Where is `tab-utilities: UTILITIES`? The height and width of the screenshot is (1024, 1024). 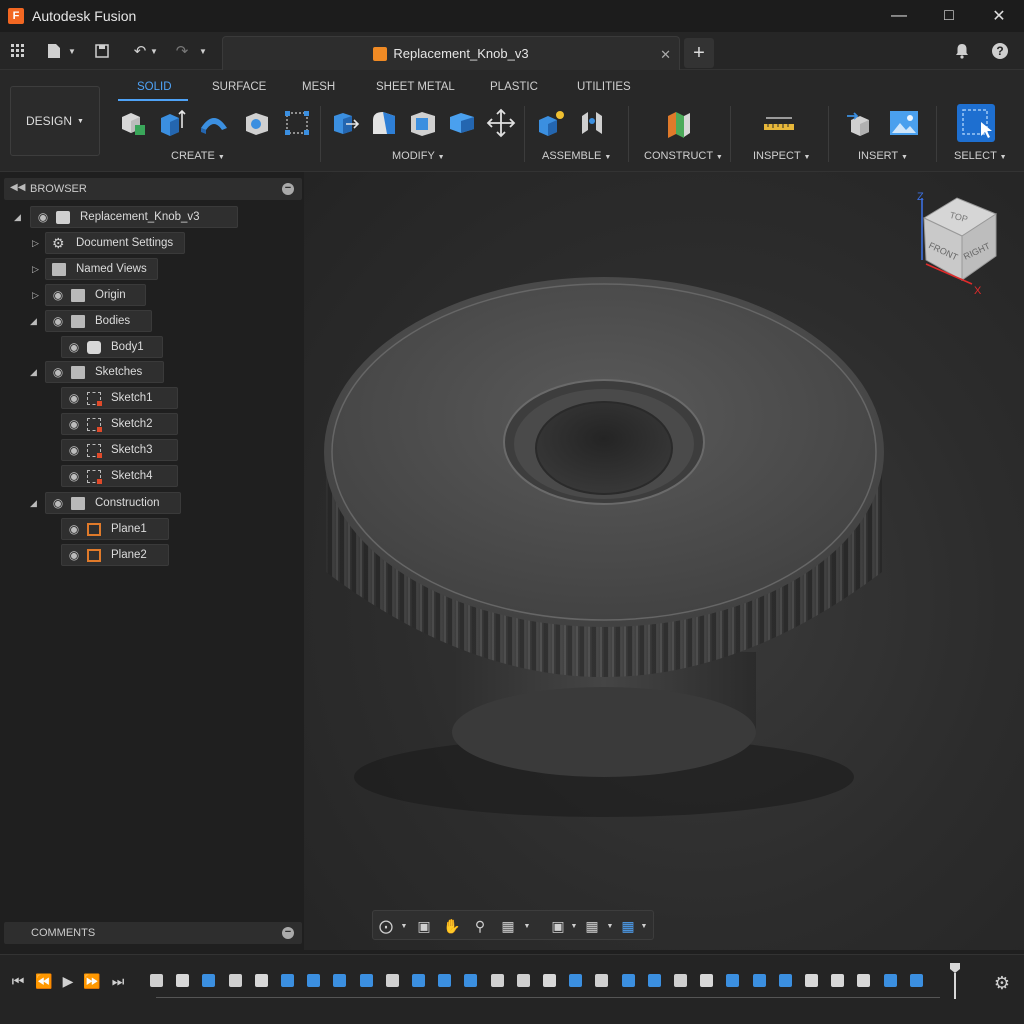
tab-utilities: UTILITIES is located at coordinates (604, 87).